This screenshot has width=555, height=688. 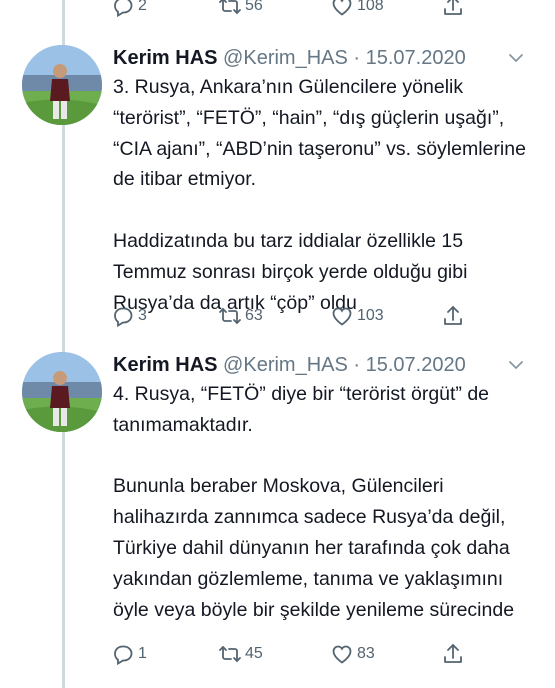 I want to click on tweet-actions: 3 63 103, so click(x=277, y=316).